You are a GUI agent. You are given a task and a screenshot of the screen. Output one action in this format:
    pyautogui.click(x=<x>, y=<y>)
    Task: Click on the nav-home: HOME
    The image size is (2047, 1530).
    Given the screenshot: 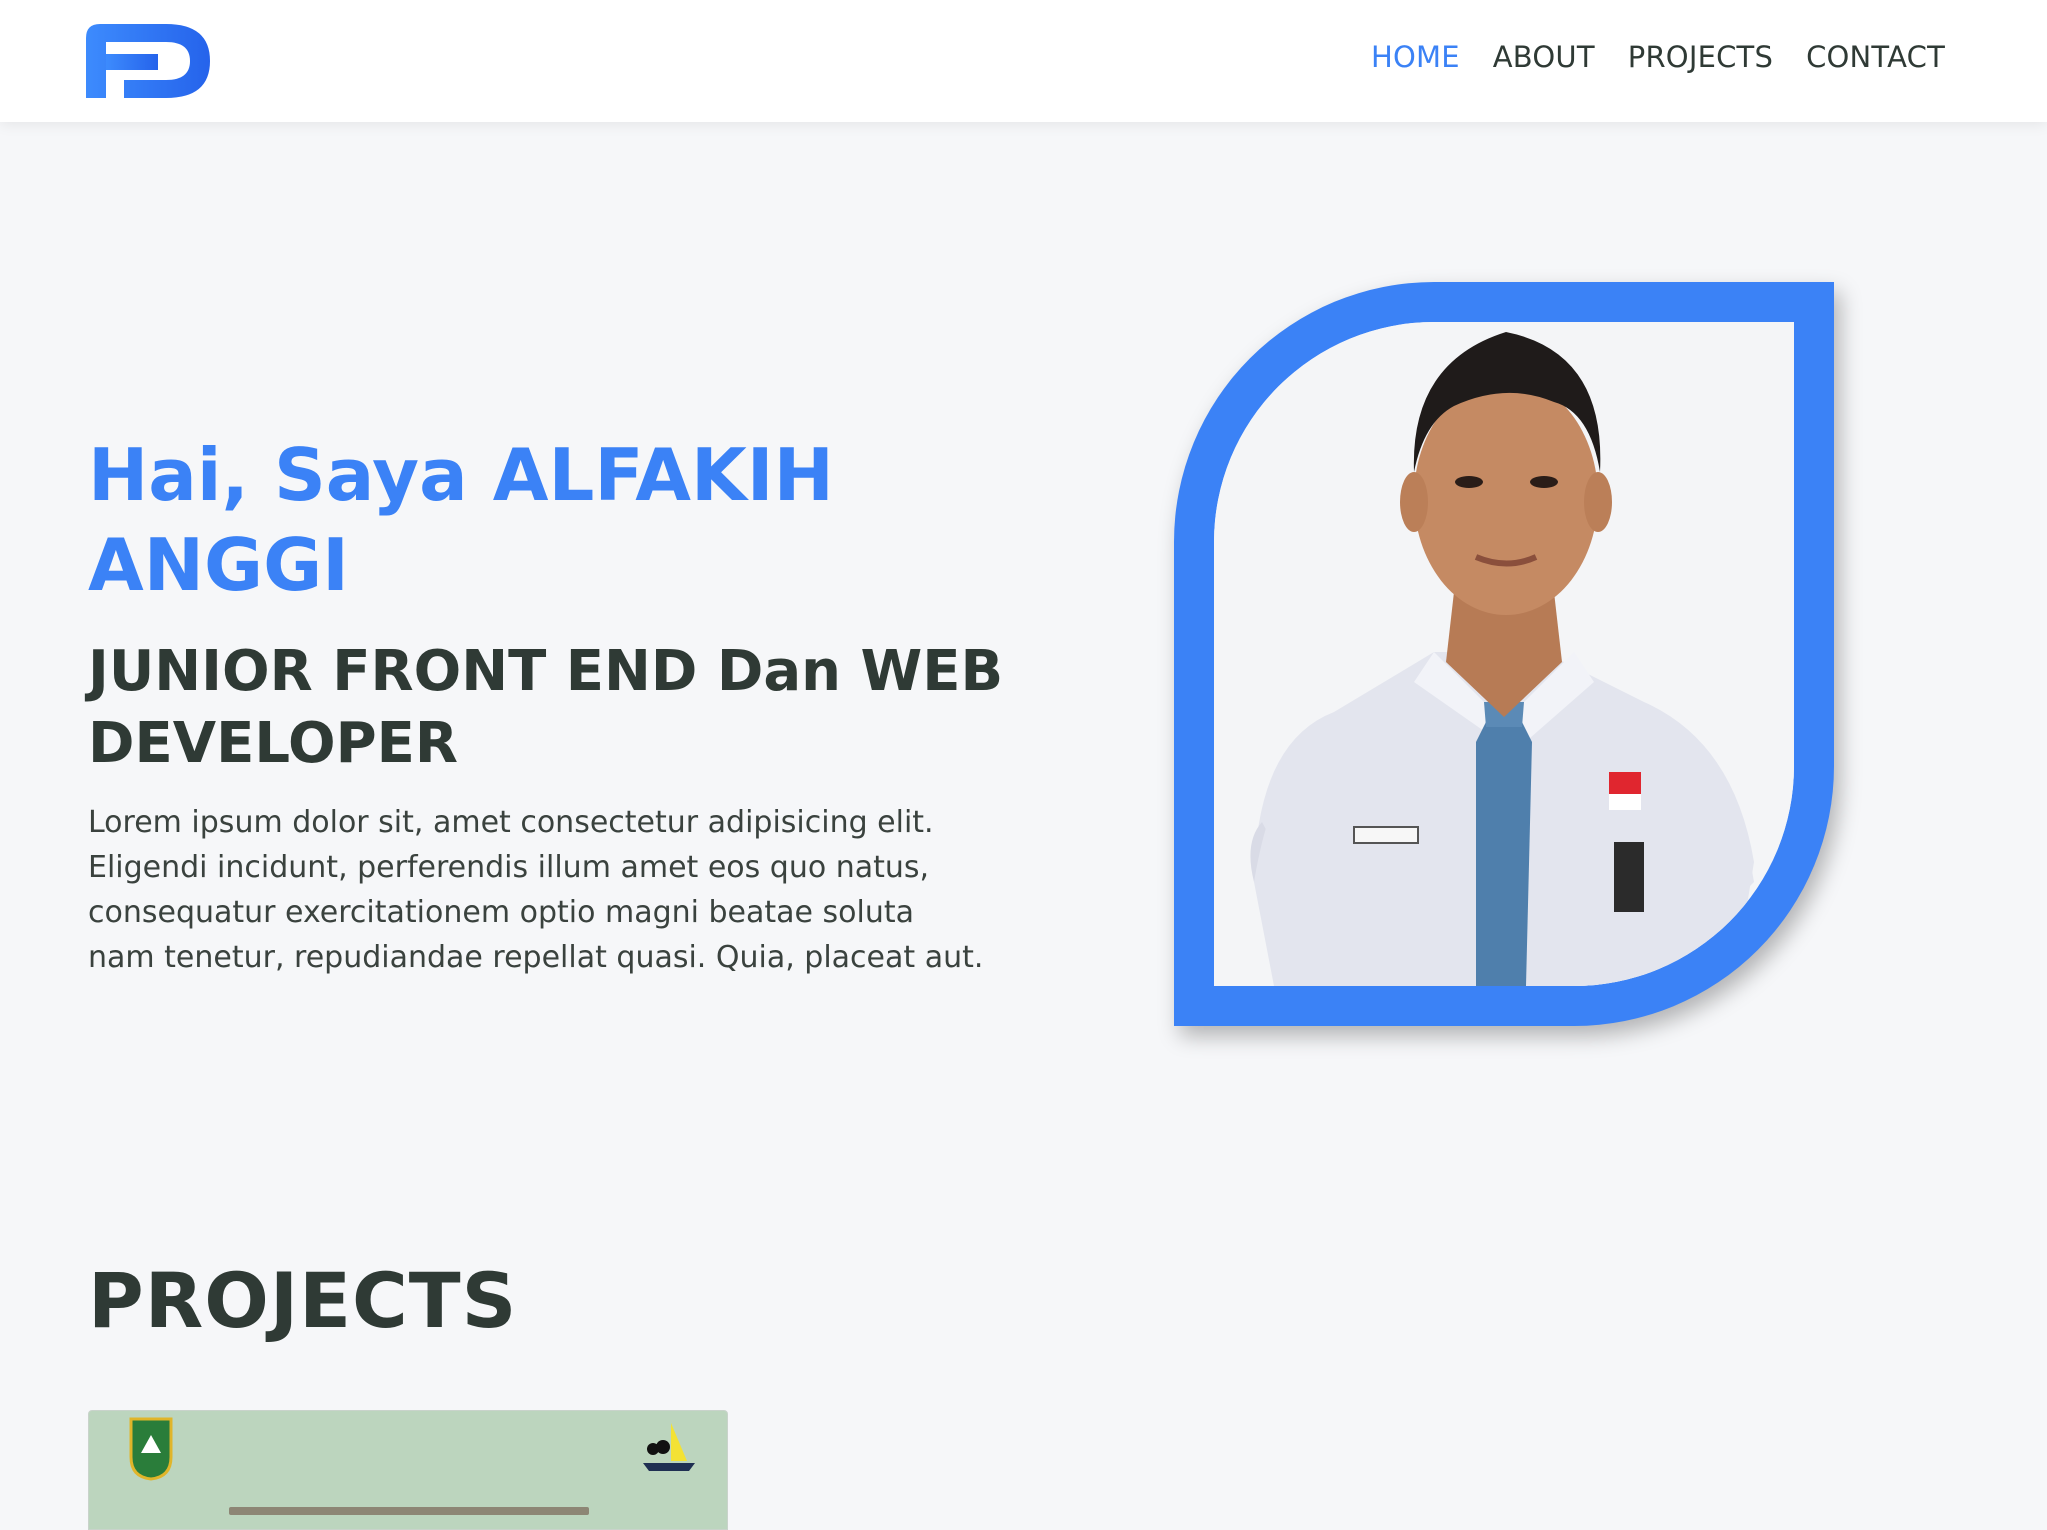 What is the action you would take?
    pyautogui.click(x=1415, y=57)
    